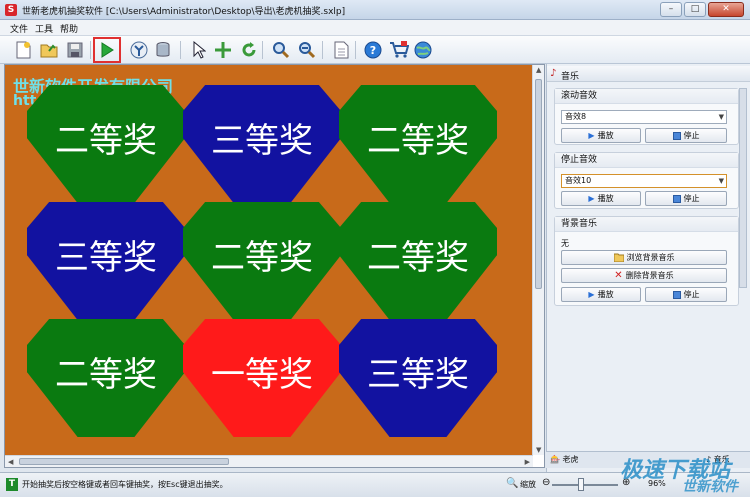  Describe the element at coordinates (691, 198) in the screenshot. I see `stop-sound-stop-label: 停止` at that location.